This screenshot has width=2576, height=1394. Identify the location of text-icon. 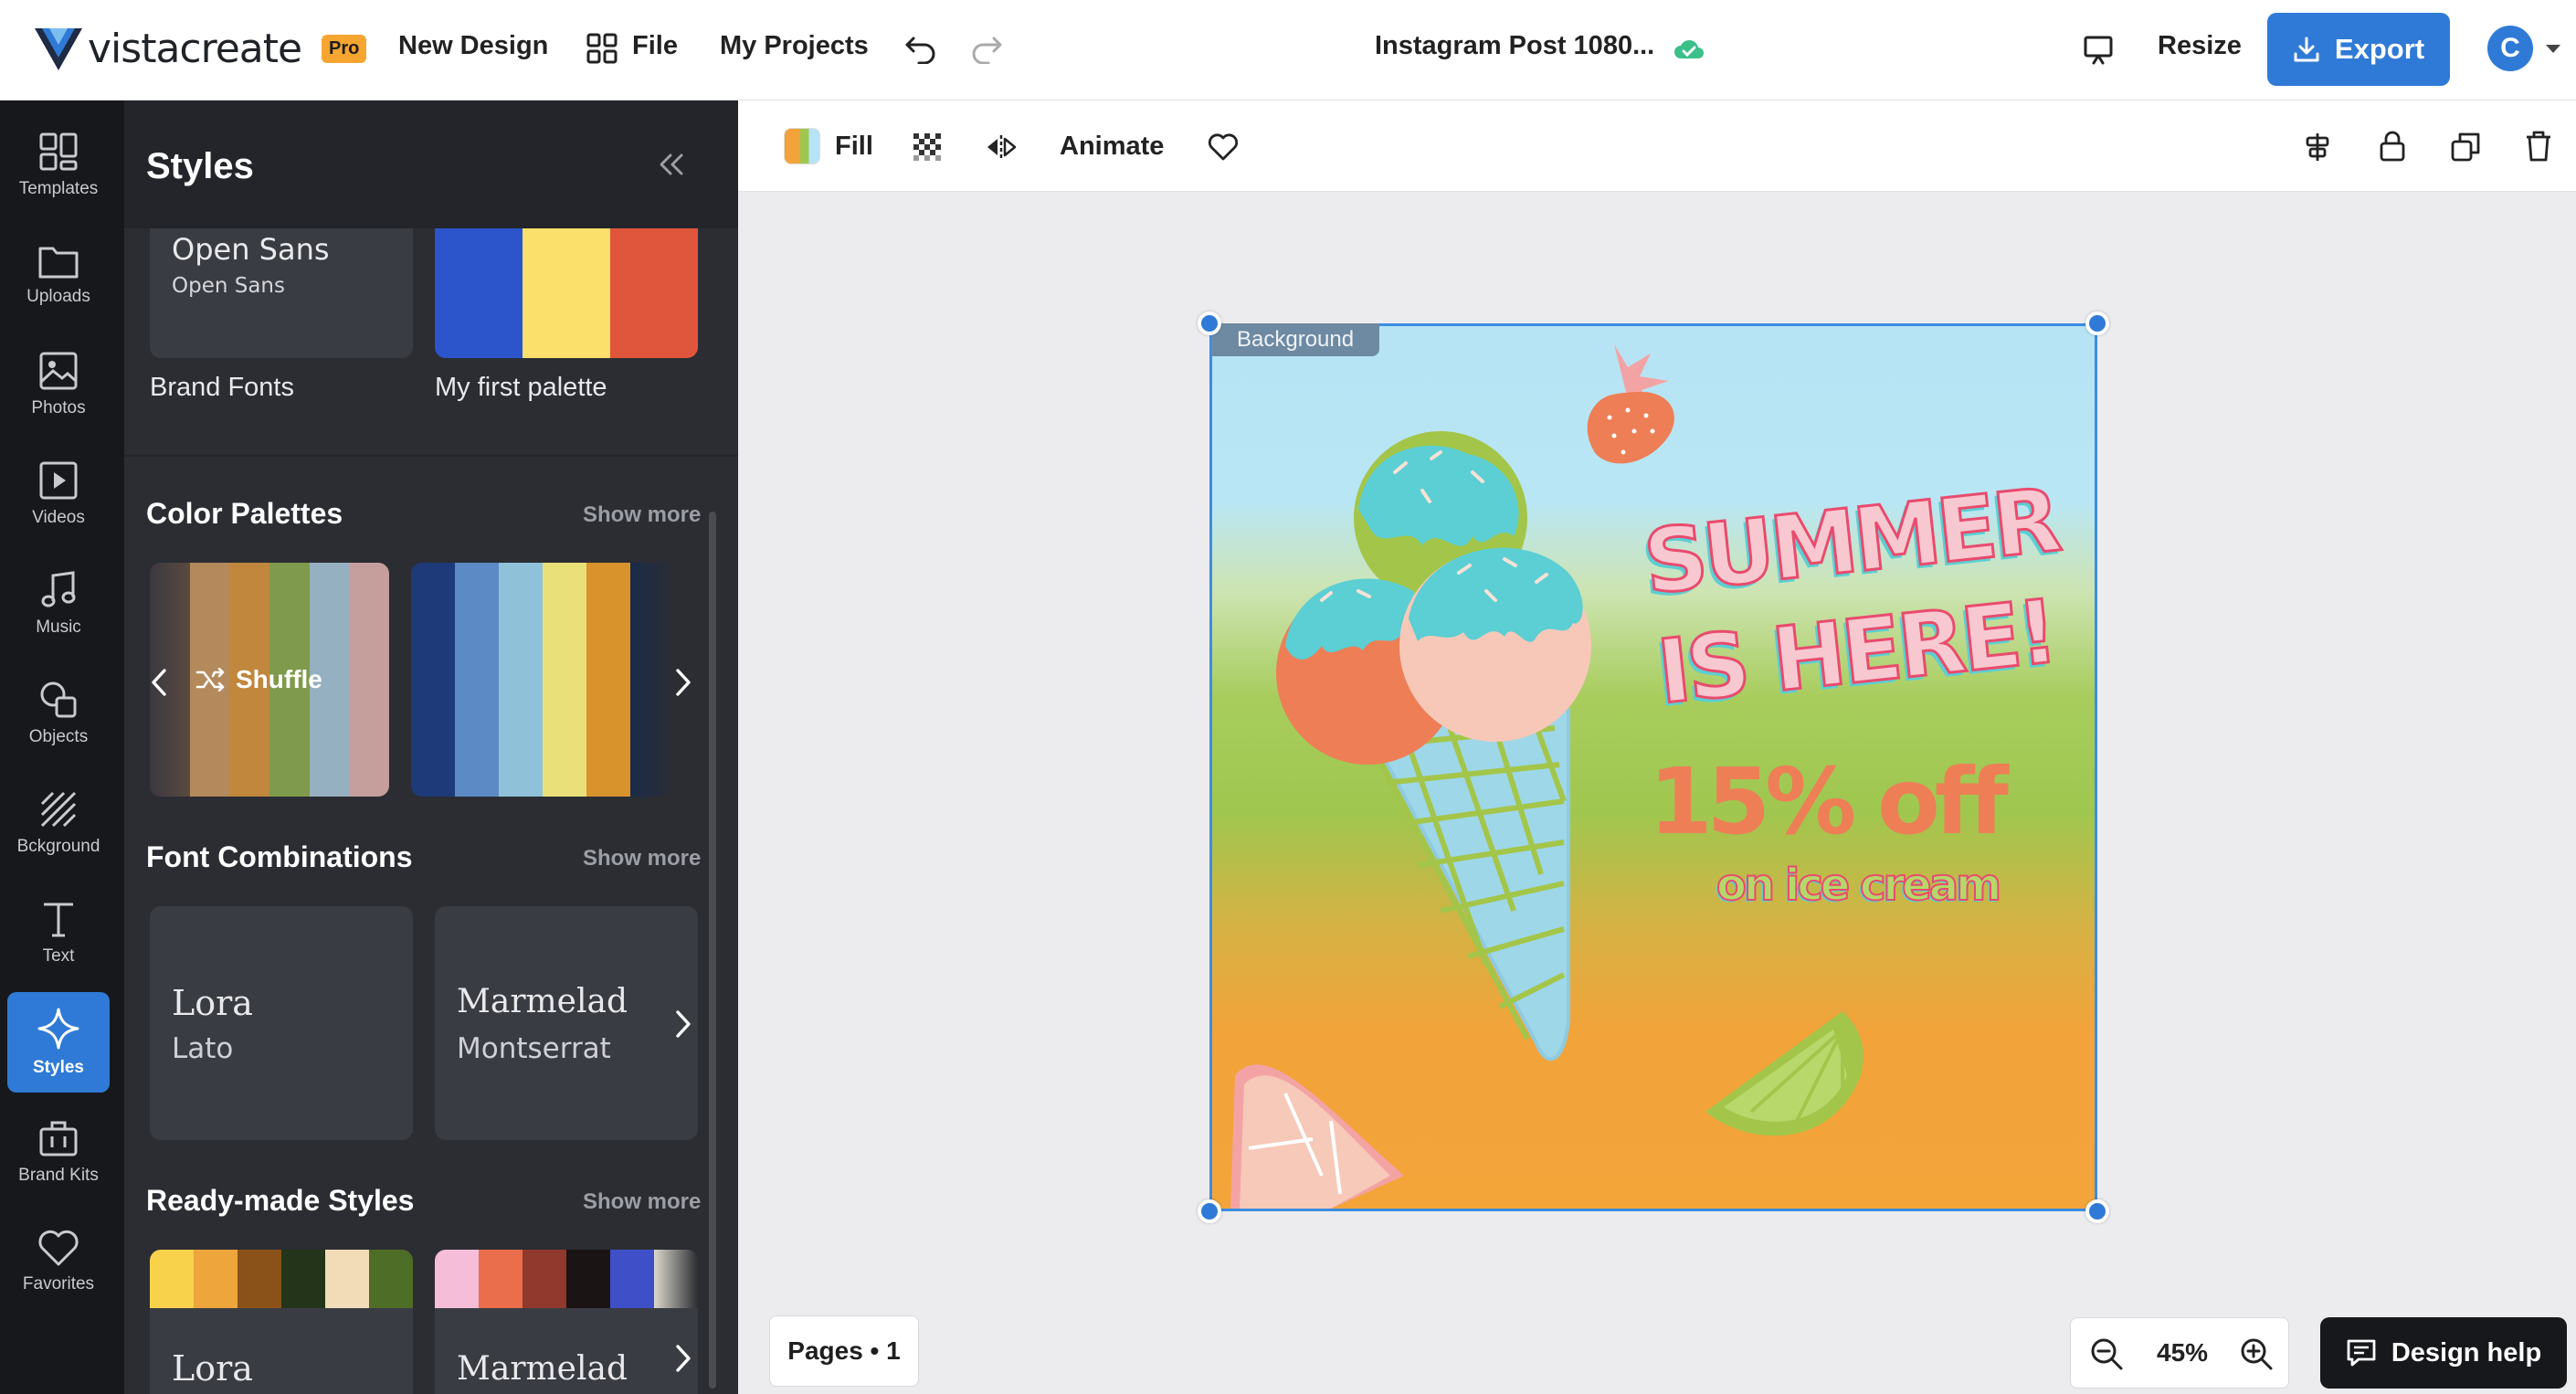
(58, 920).